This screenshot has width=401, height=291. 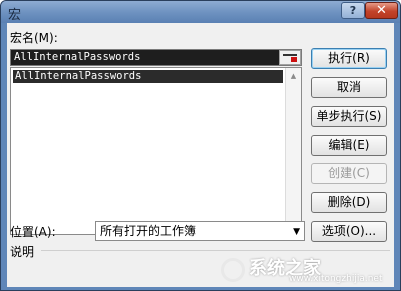 I want to click on collapse-dialog-icon, so click(x=290, y=57).